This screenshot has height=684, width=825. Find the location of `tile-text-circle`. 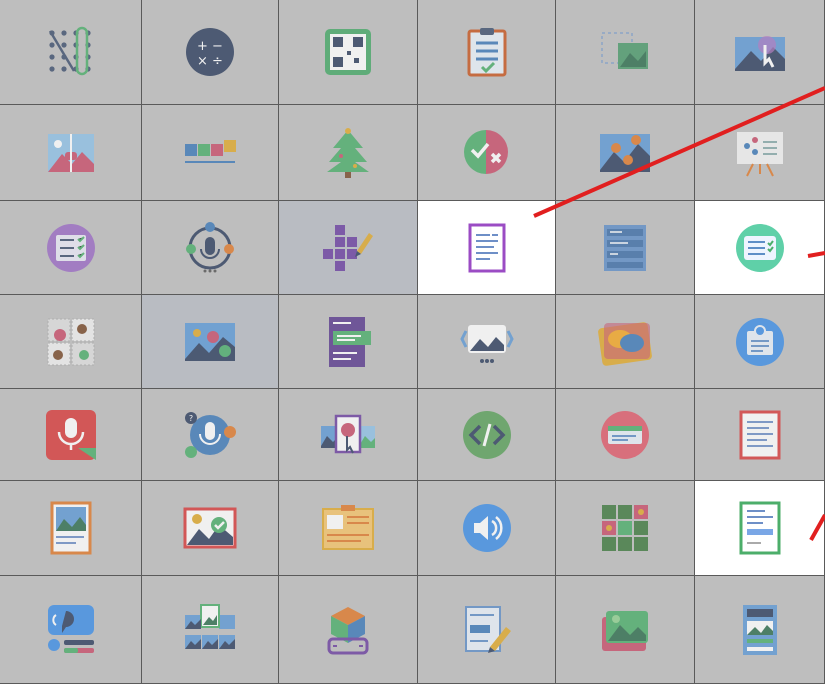

tile-text-circle is located at coordinates (625, 435).